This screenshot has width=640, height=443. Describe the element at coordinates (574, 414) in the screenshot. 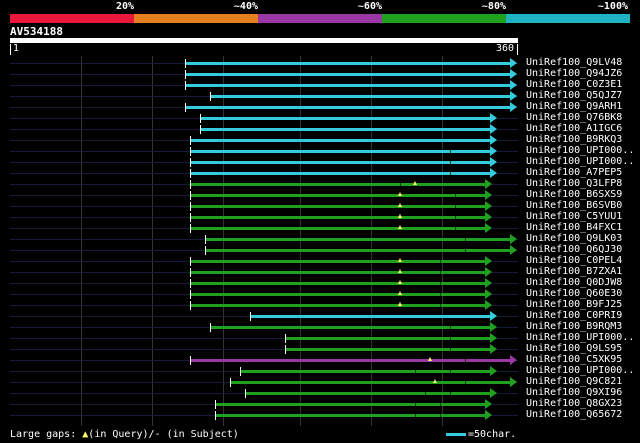

I see `hit-label-link: UniRef100_Q65672` at that location.